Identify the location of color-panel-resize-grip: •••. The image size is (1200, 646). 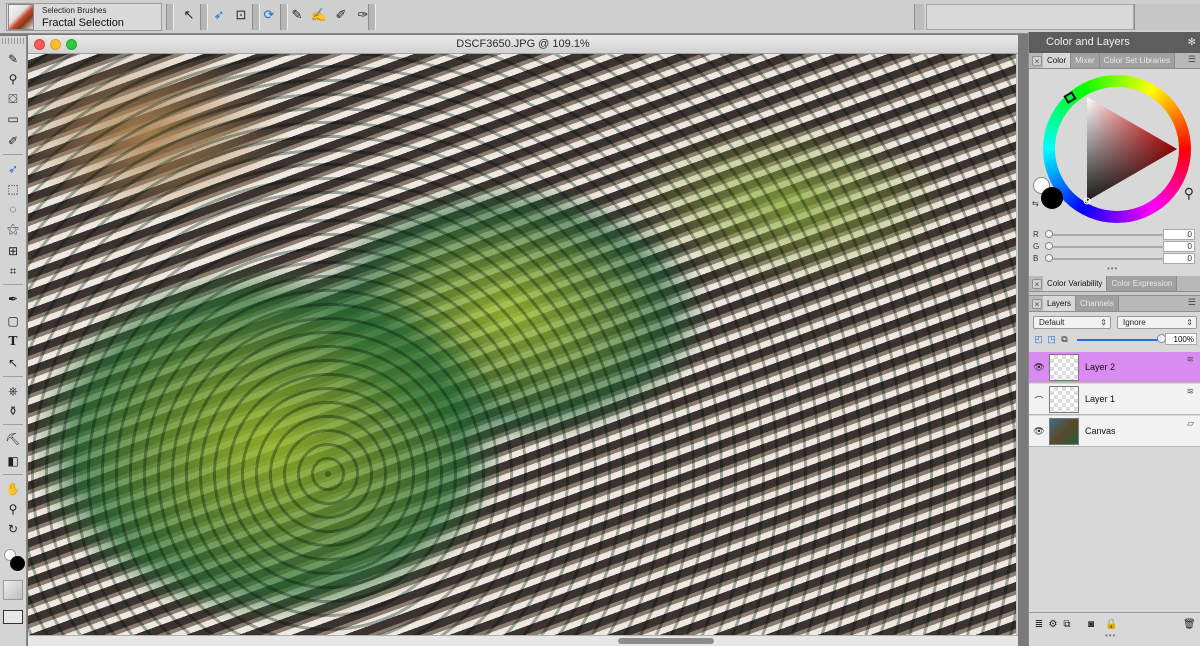
(1112, 268).